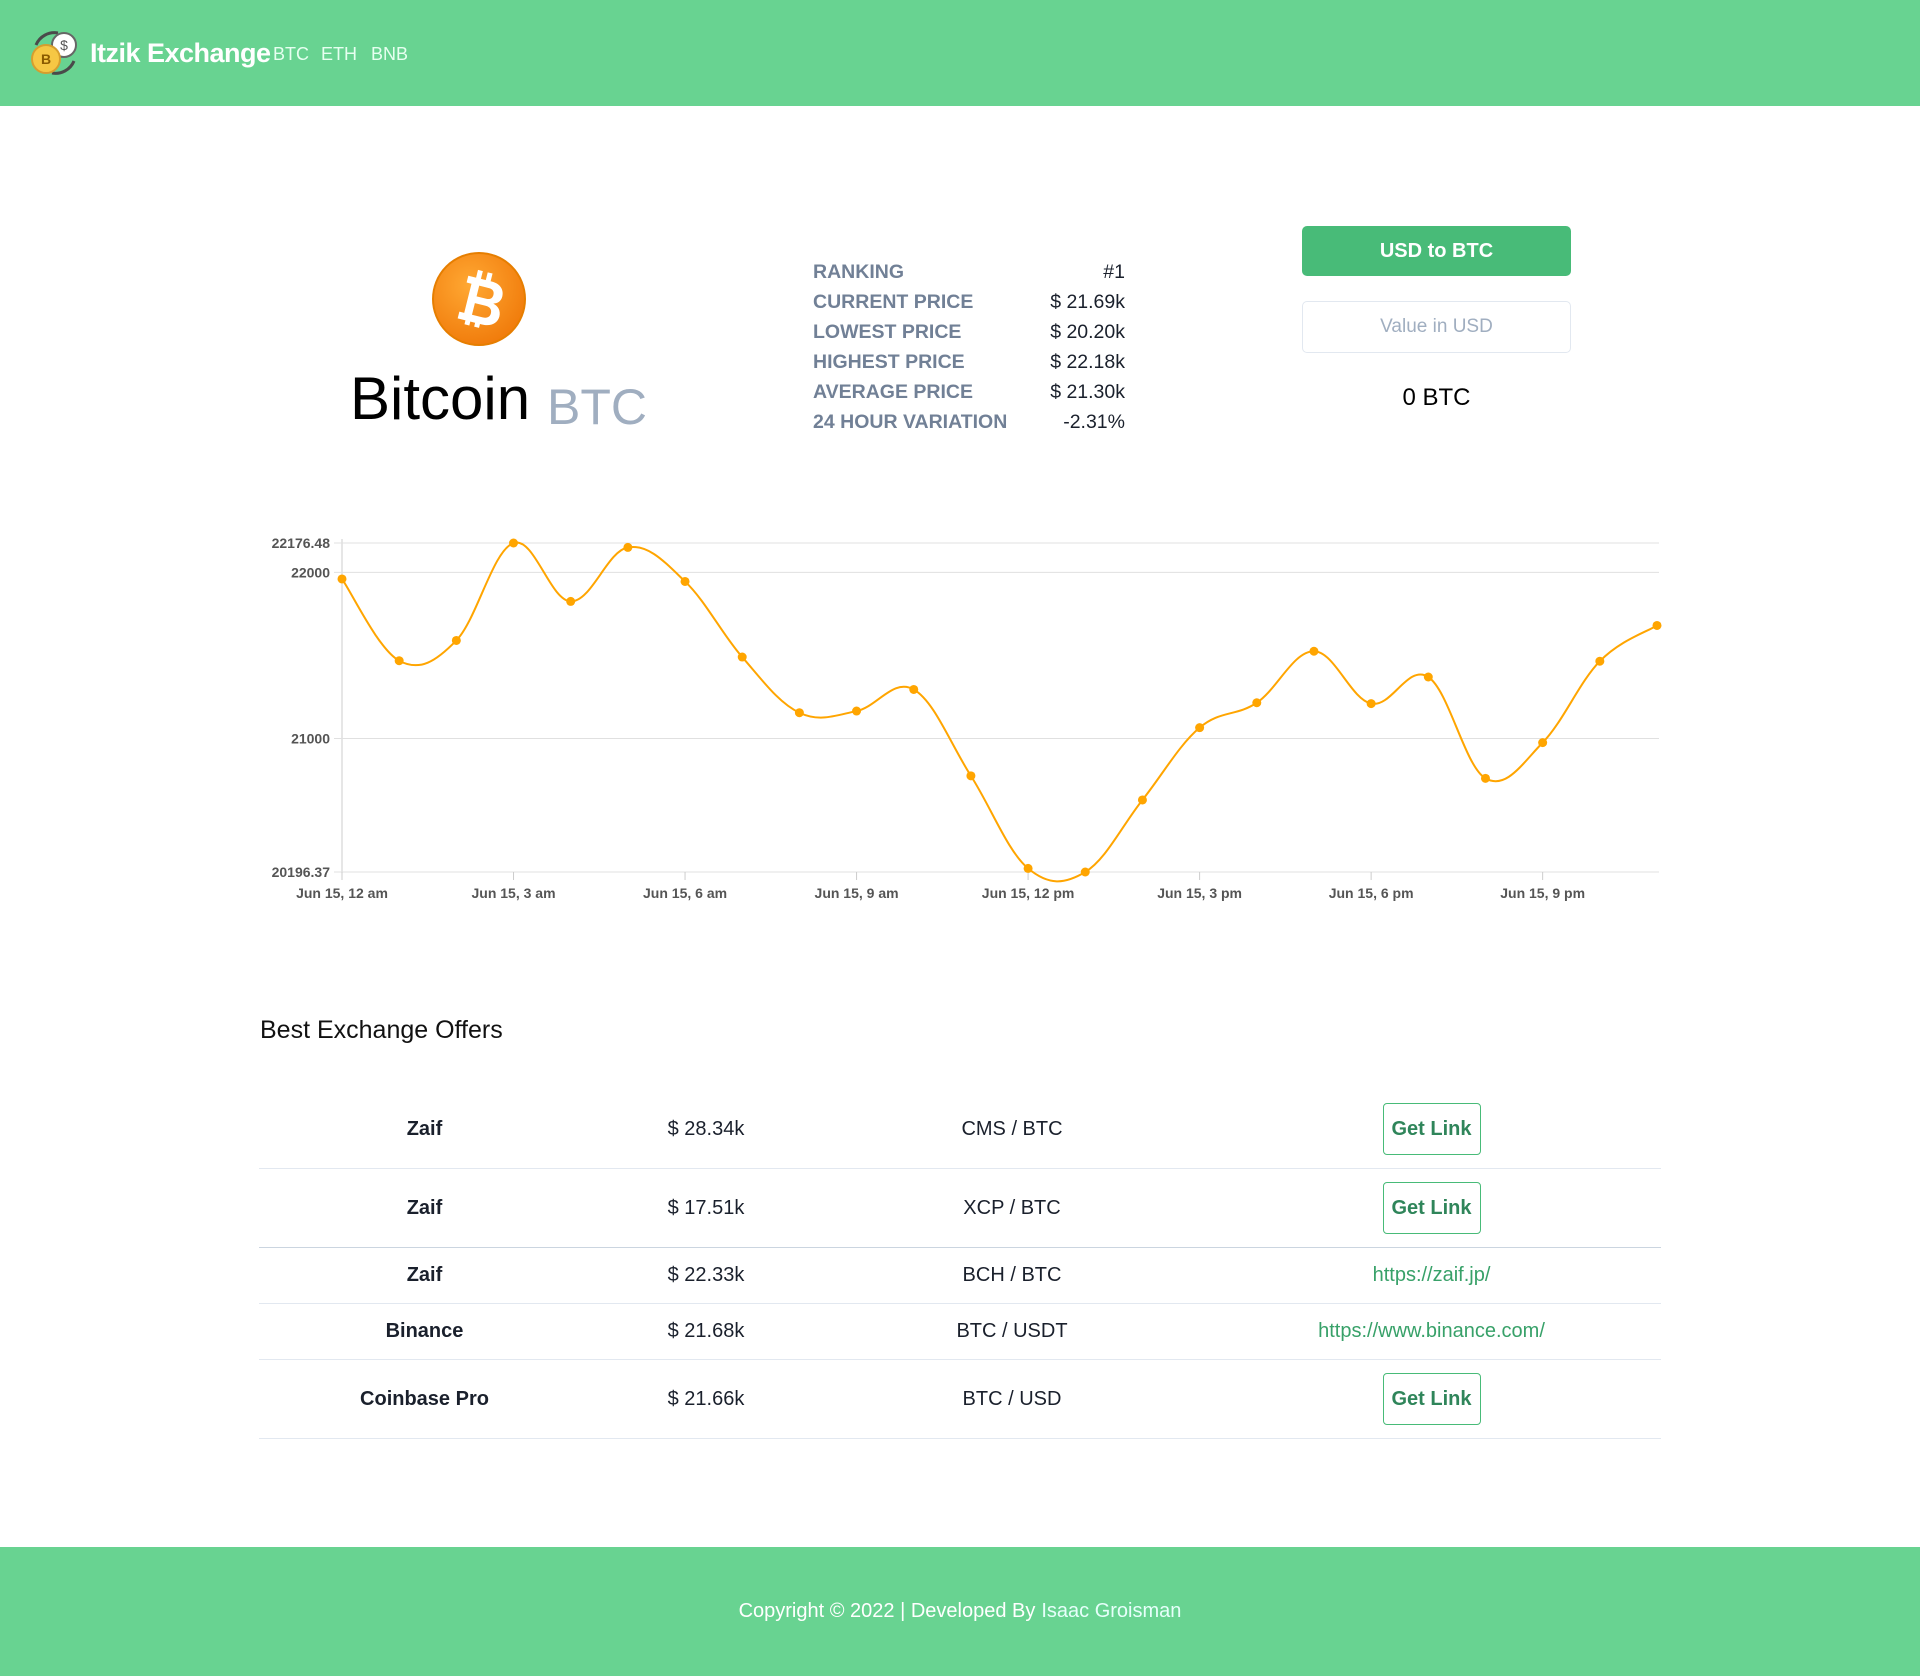 Image resolution: width=1920 pixels, height=1676 pixels. I want to click on y-tick-label: 22000, so click(310, 572).